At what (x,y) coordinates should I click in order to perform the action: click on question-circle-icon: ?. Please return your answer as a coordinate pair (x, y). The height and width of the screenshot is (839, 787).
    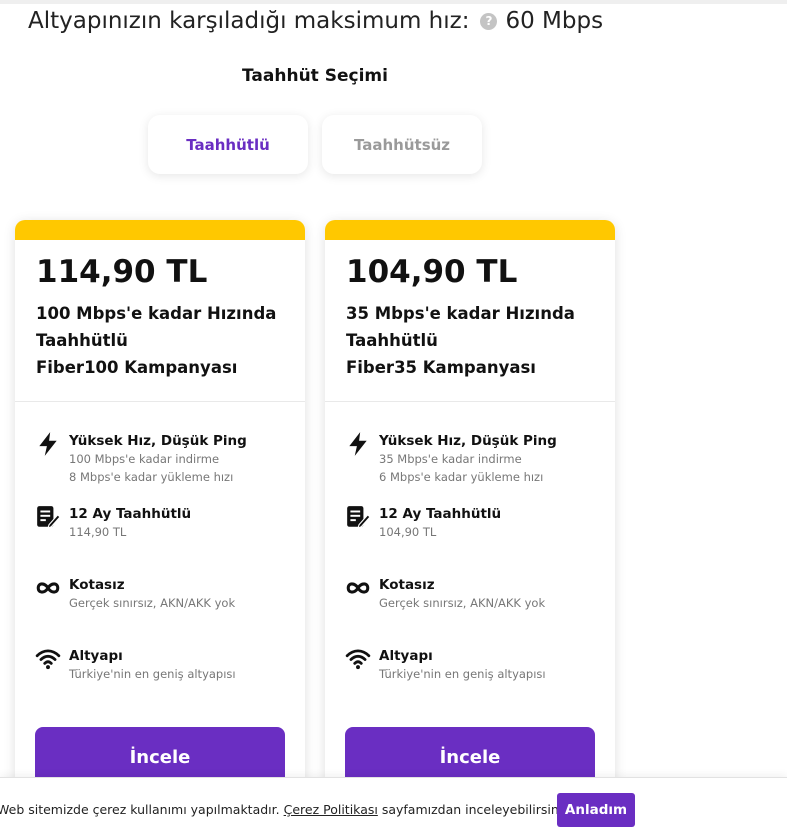
    Looking at the image, I should click on (489, 21).